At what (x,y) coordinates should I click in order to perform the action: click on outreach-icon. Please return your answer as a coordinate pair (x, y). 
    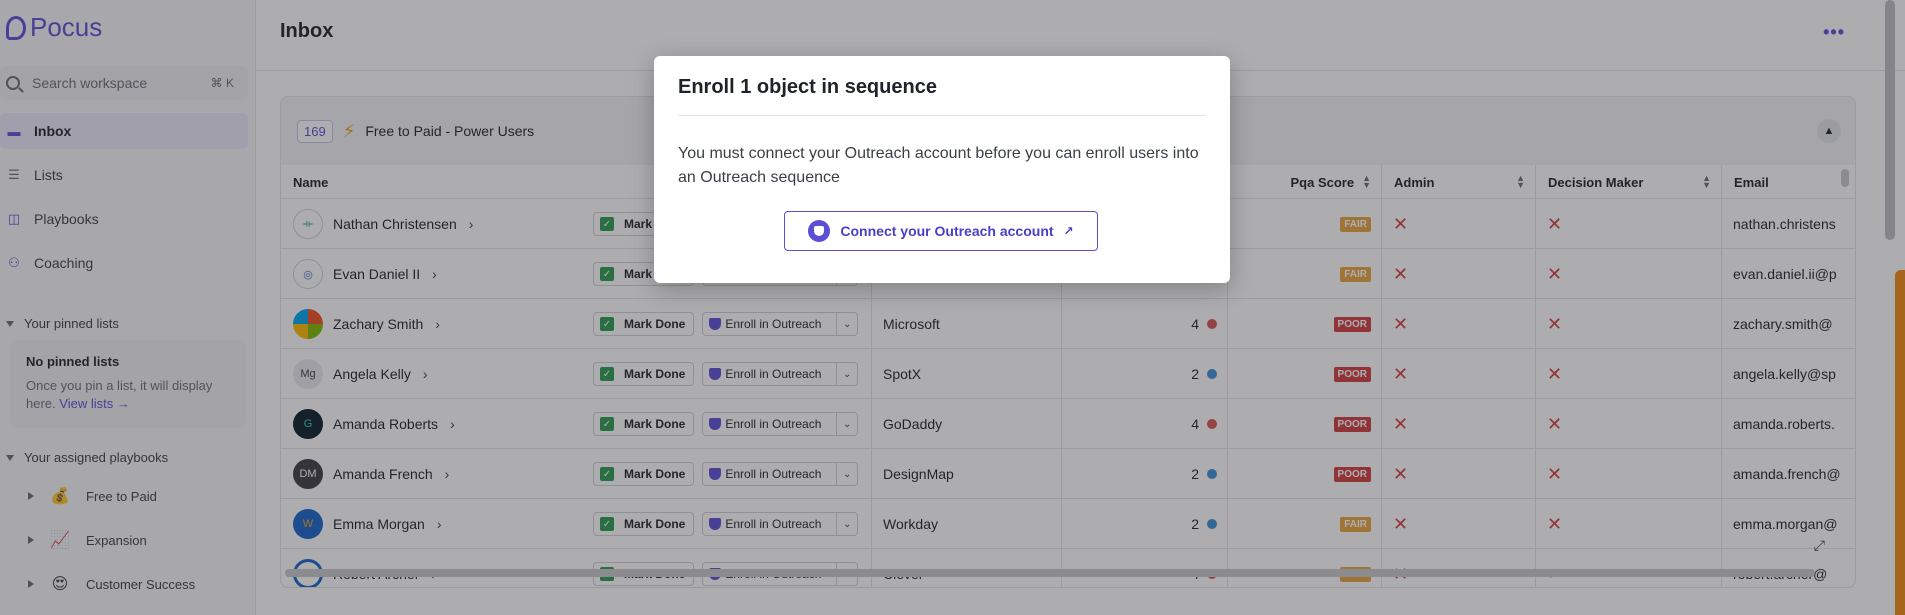
    Looking at the image, I should click on (819, 231).